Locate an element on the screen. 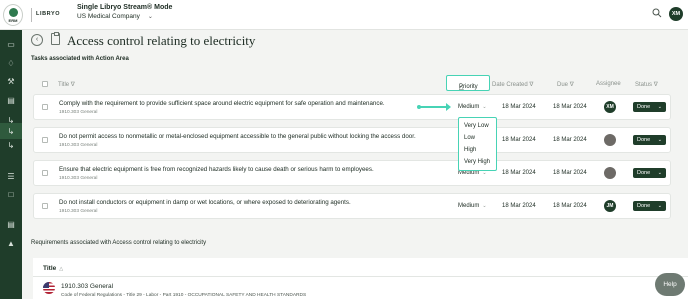  calendar-icon: ▭ is located at coordinates (11, 45).